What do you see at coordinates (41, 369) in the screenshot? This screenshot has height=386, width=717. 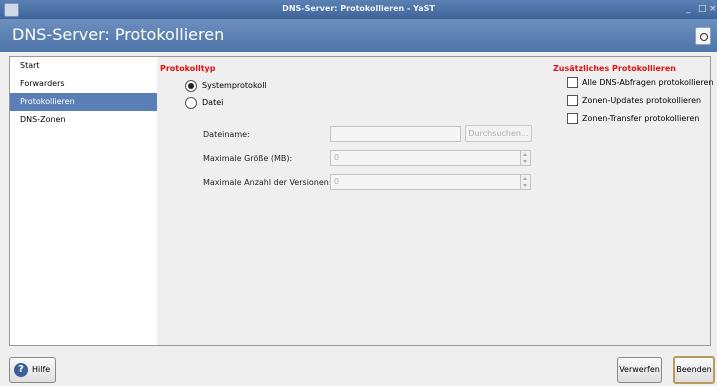 I see `help-button-label: Hilfe` at bounding box center [41, 369].